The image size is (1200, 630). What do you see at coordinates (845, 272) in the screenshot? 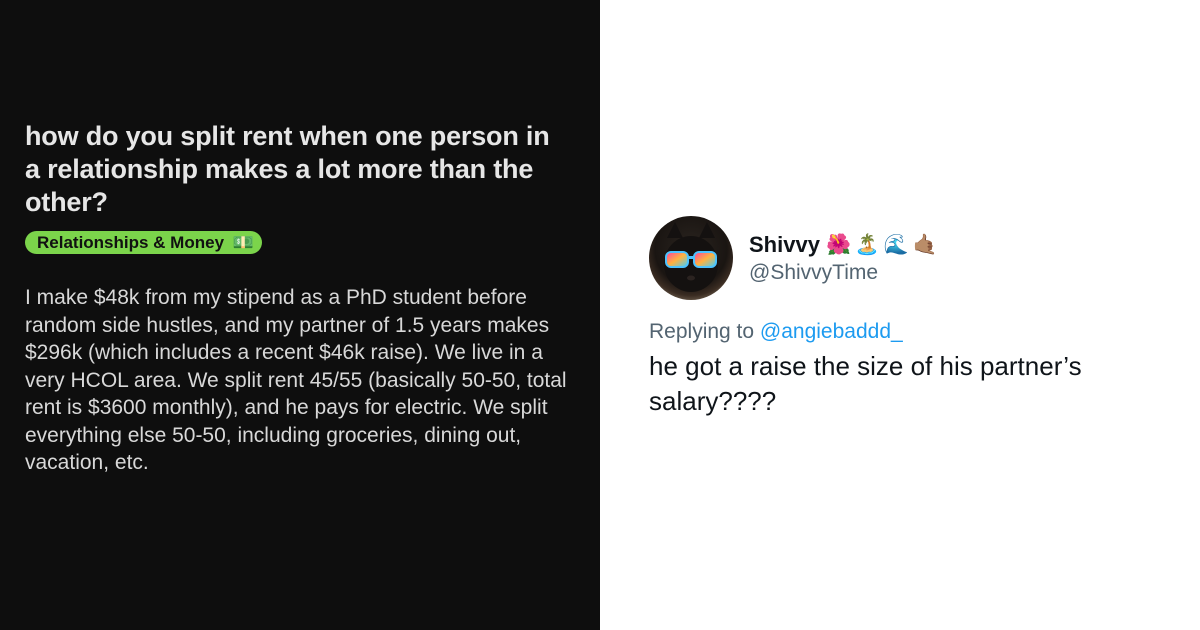
I see `user-handle: @ShivvyTime` at bounding box center [845, 272].